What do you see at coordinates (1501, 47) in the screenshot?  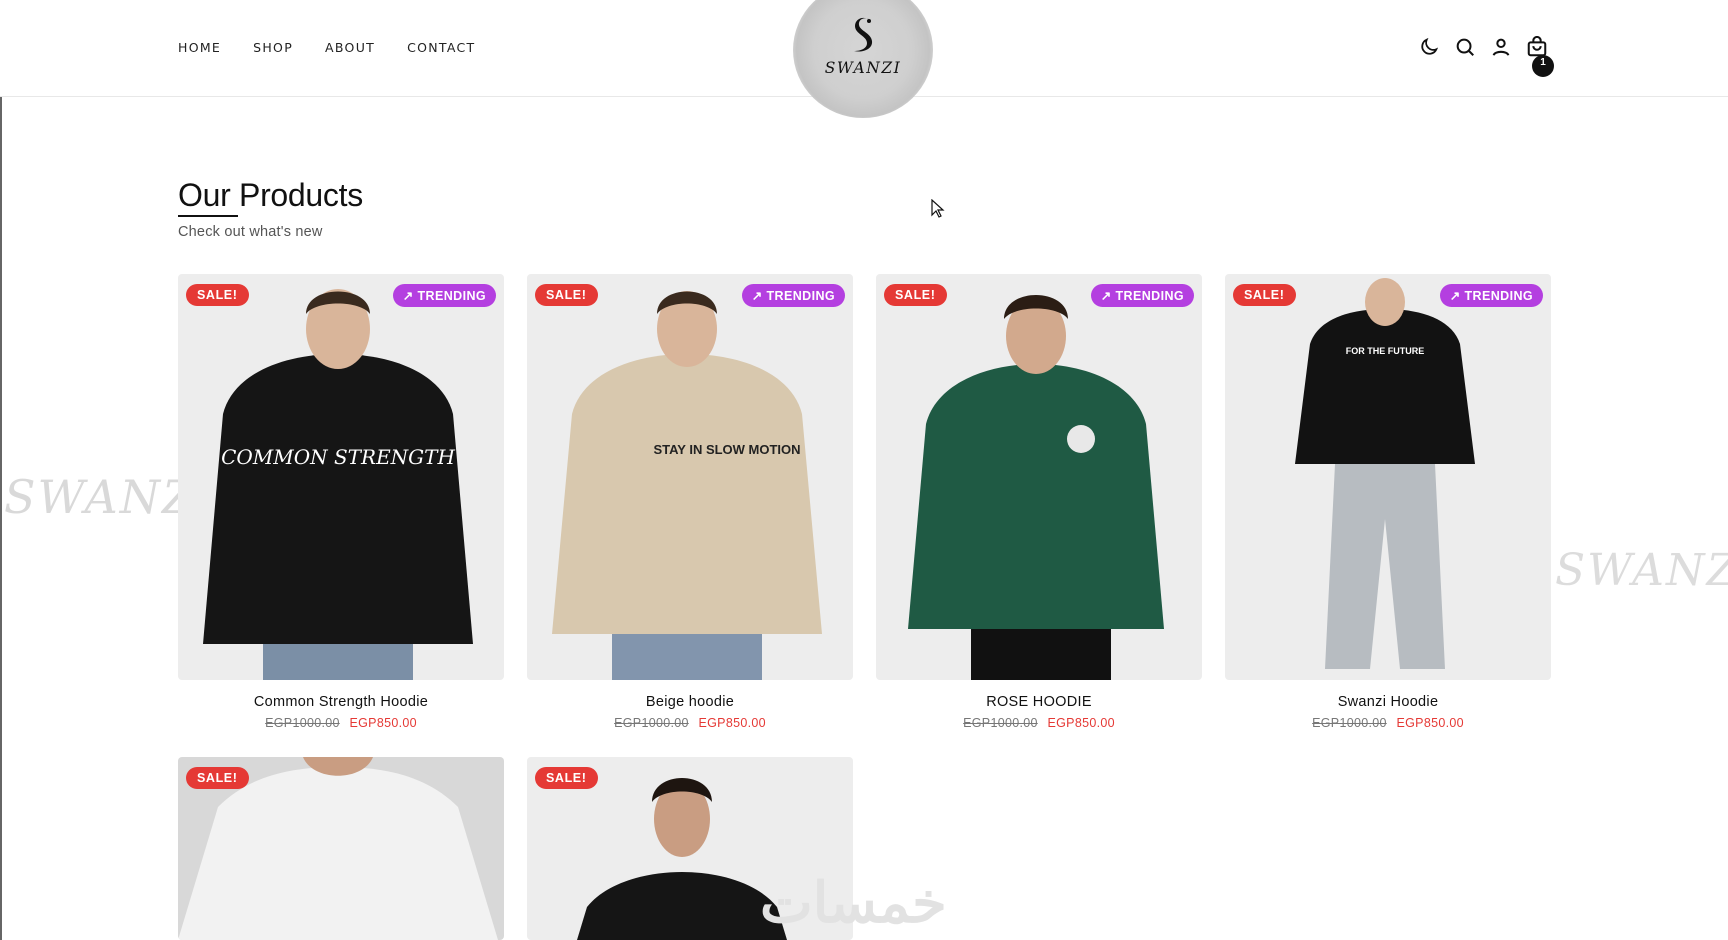 I see `user-icon` at bounding box center [1501, 47].